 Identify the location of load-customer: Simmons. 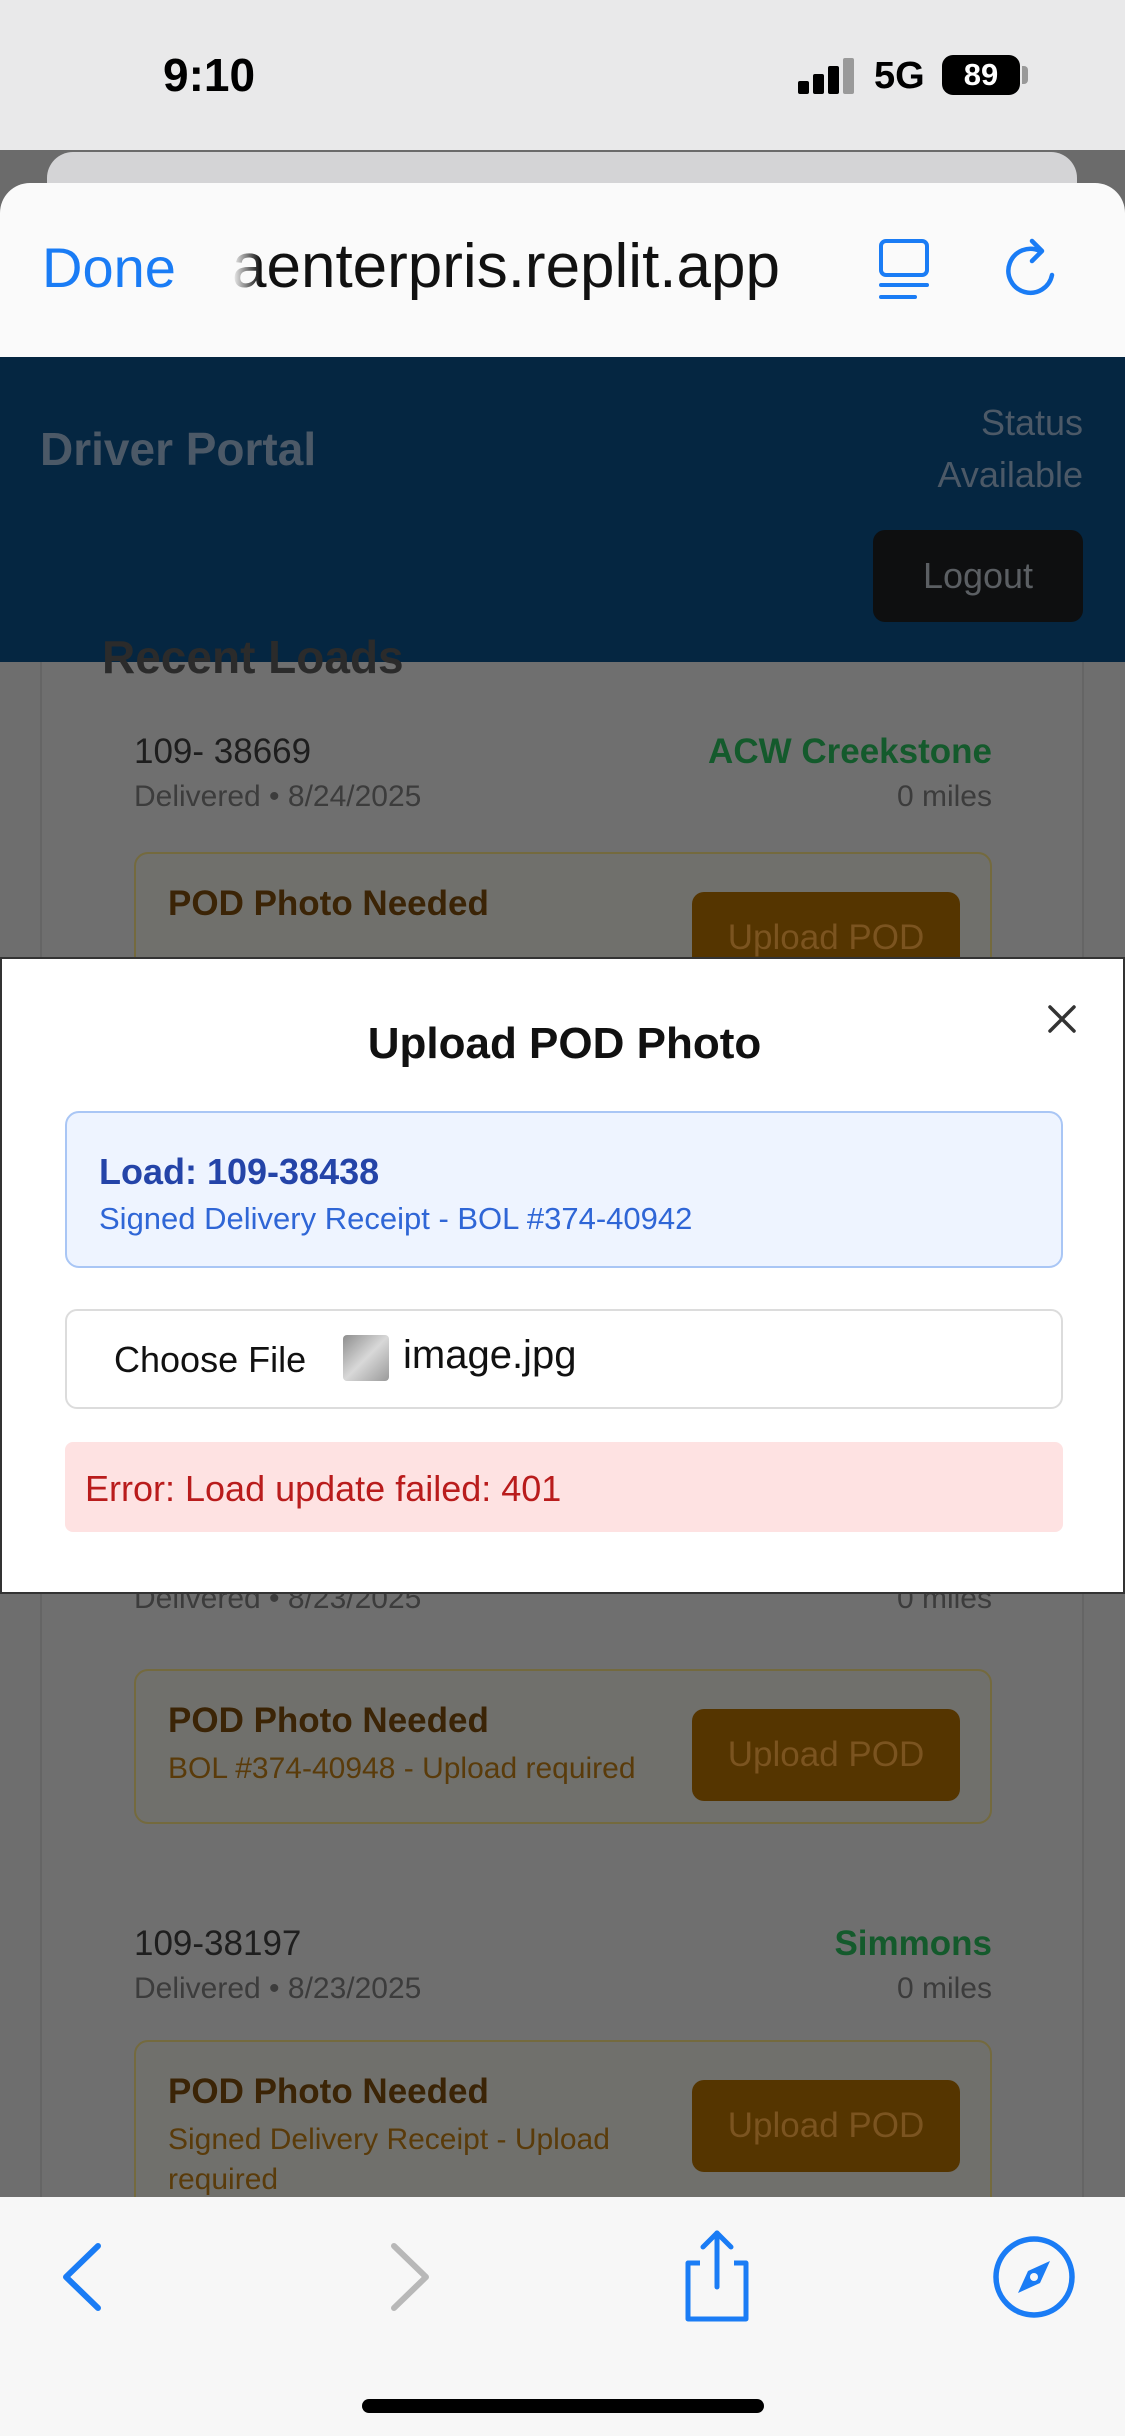
(913, 1943).